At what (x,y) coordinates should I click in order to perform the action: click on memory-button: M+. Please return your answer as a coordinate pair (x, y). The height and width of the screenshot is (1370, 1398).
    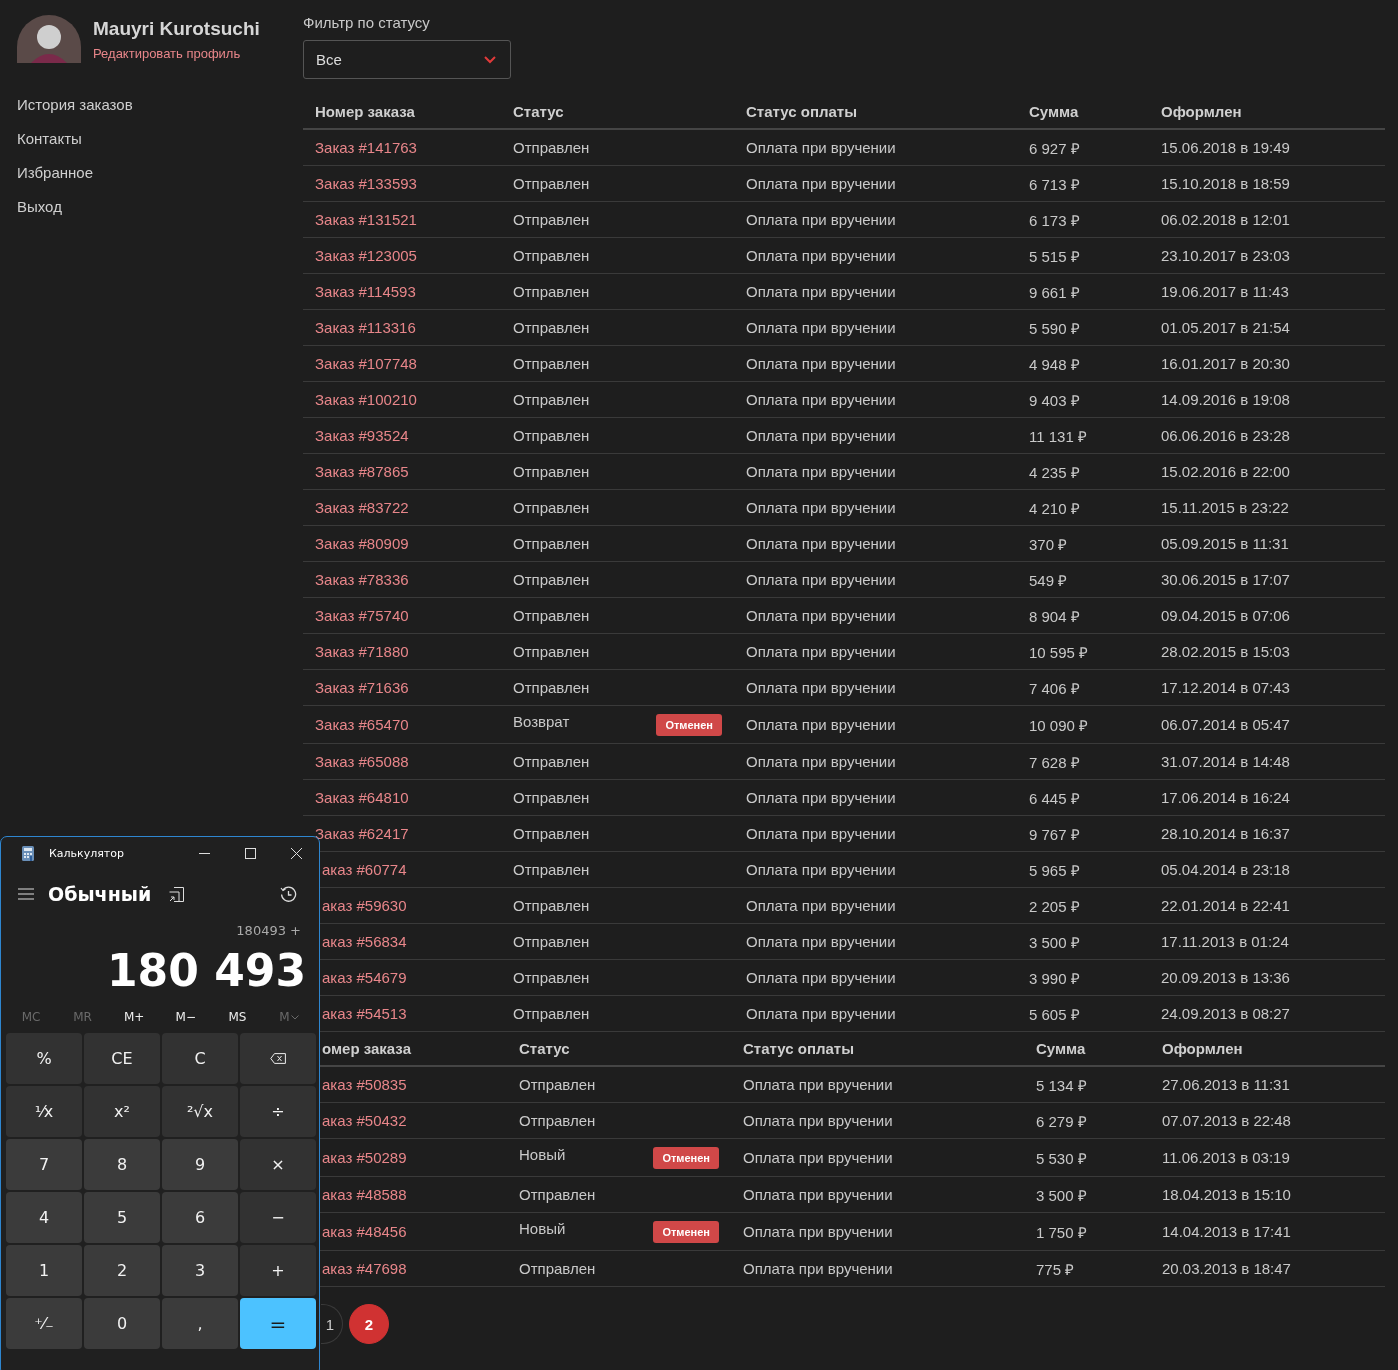
    Looking at the image, I should click on (134, 1017).